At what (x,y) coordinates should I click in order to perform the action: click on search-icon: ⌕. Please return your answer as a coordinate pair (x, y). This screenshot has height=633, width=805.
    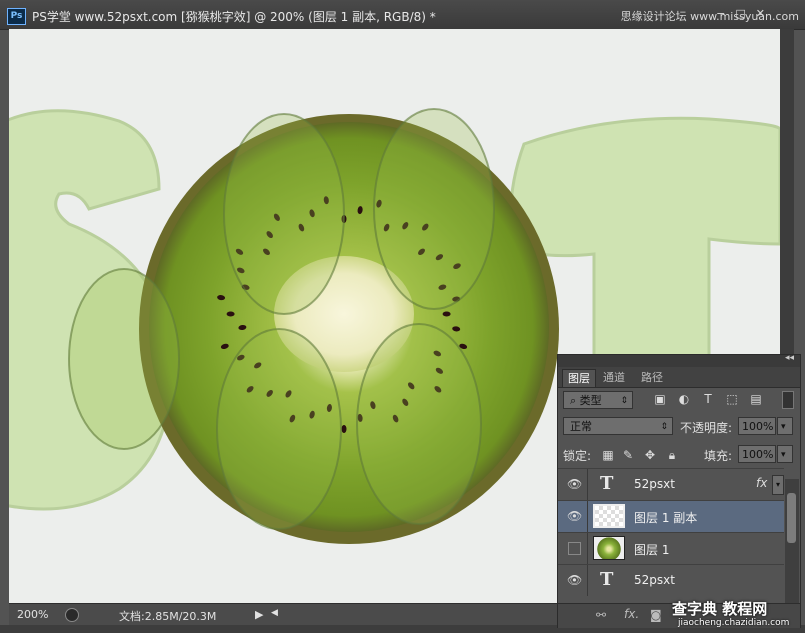
    Looking at the image, I should click on (575, 400).